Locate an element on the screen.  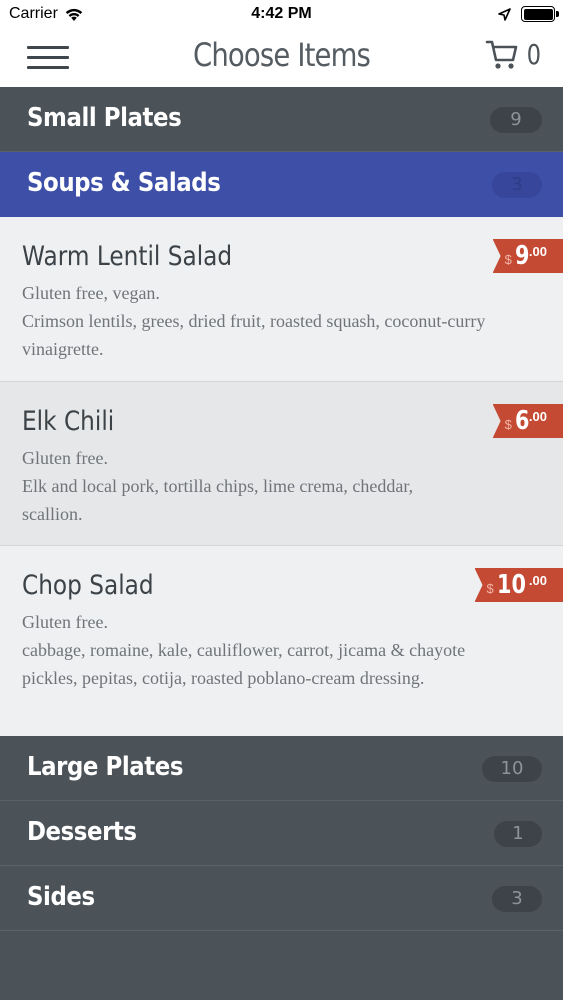
price-dollars: 10 is located at coordinates (511, 585).